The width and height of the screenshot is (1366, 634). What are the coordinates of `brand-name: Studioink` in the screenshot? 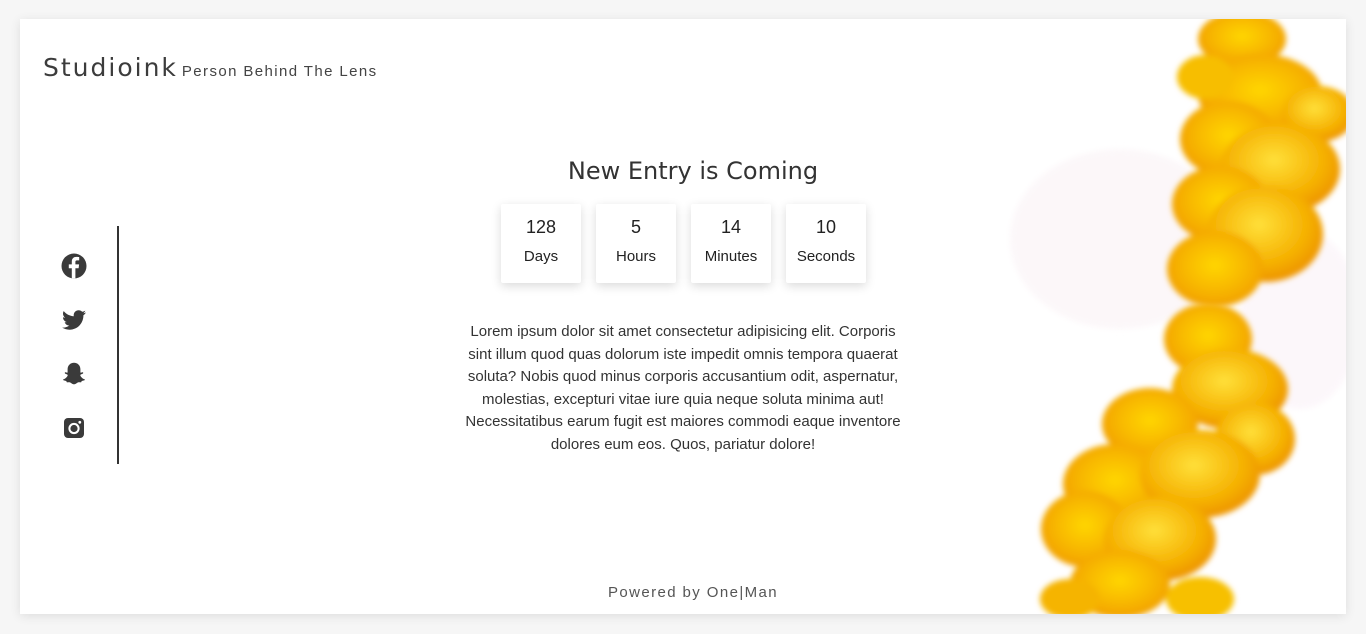 It's located at (110, 67).